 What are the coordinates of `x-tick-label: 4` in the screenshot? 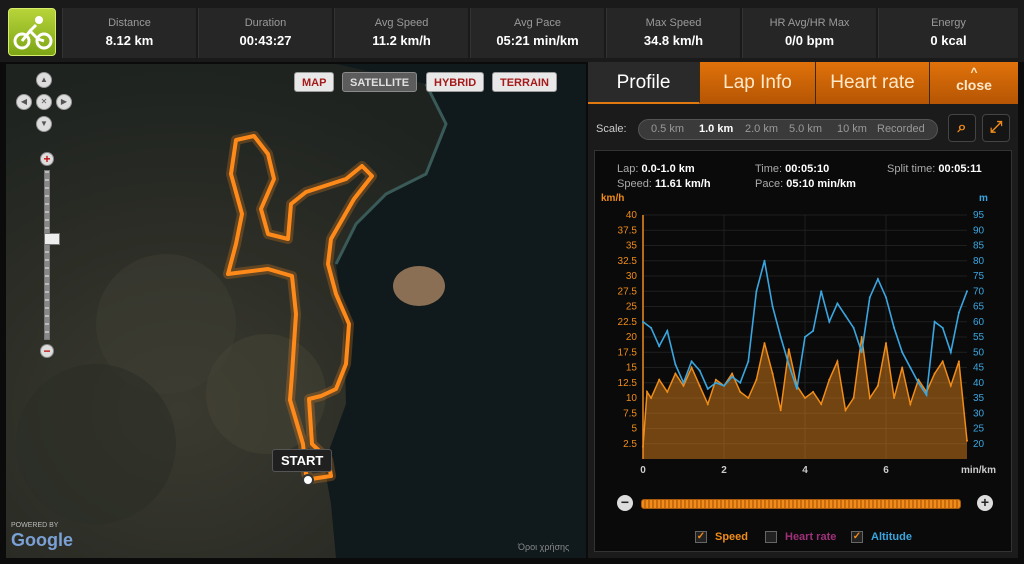 It's located at (805, 470).